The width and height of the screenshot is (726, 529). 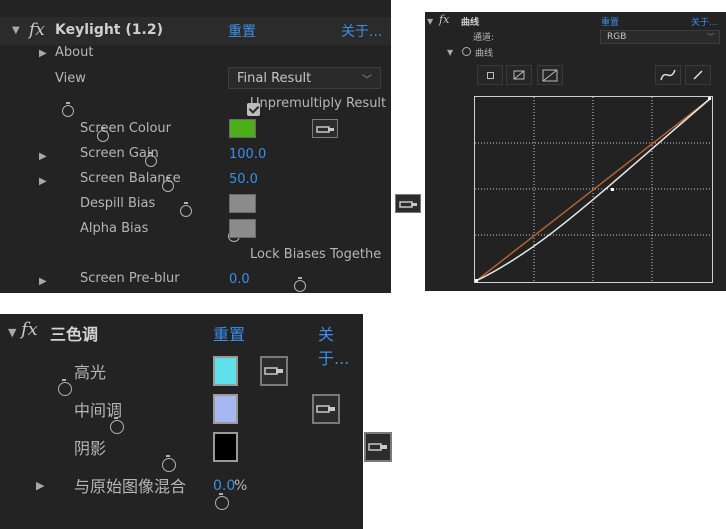 I want to click on highlights-label: 高光, so click(x=90, y=372).